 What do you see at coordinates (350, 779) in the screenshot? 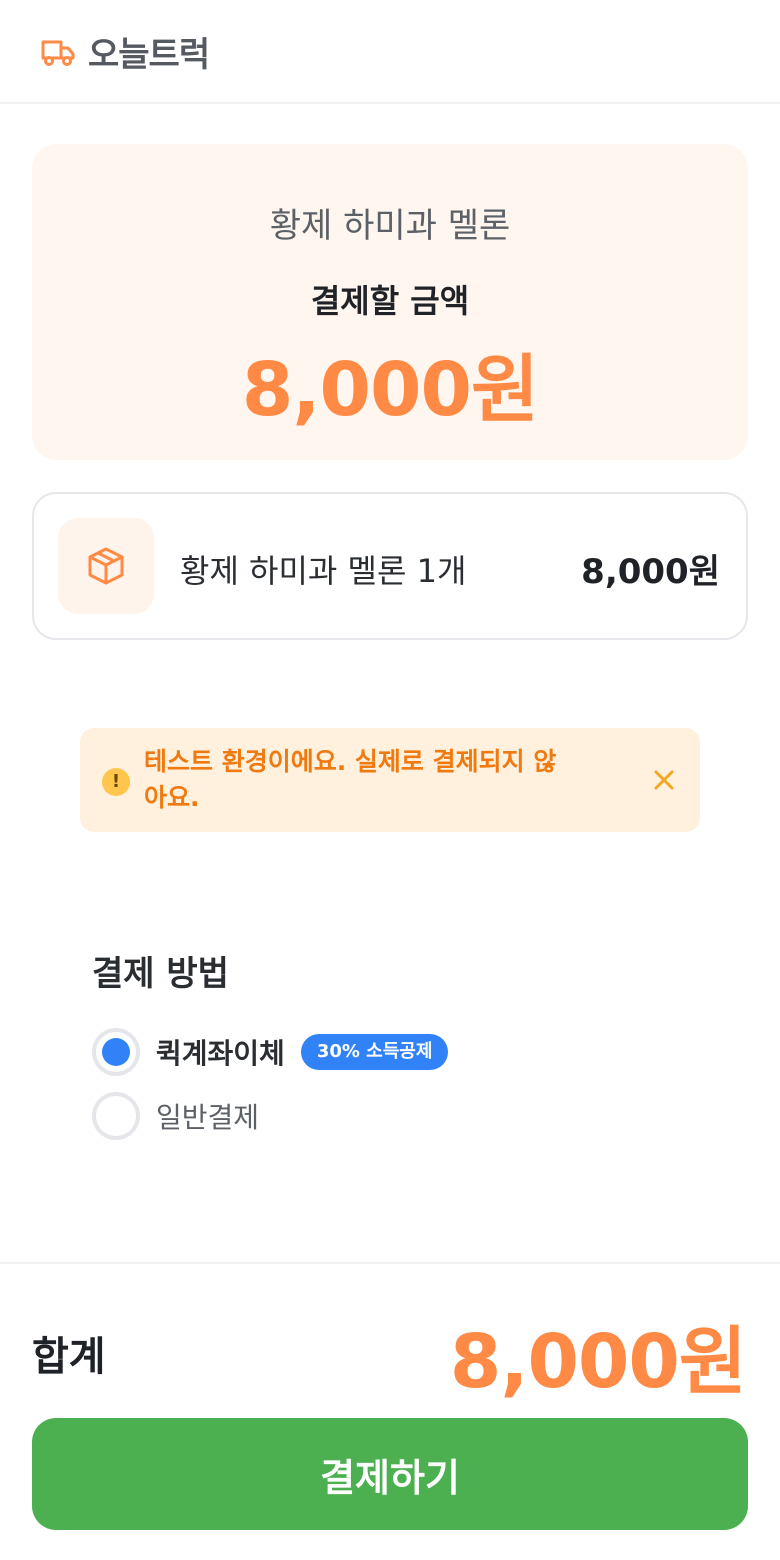
I see `notice-message: 테스트 환경이에요. 실제로 결제되지 않아요.` at bounding box center [350, 779].